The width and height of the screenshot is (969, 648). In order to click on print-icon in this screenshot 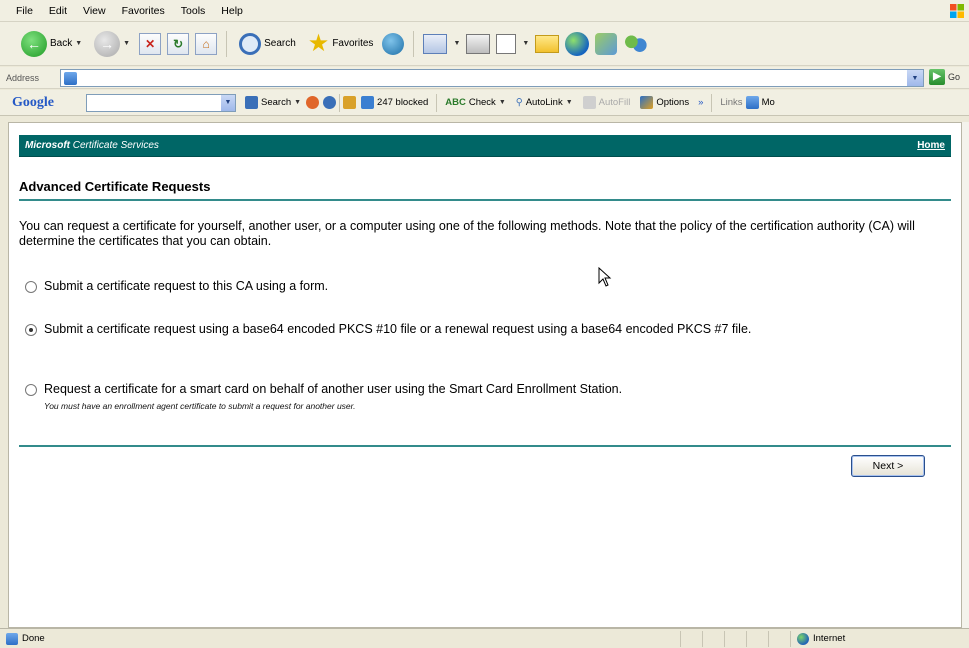, I will do `click(478, 43)`.